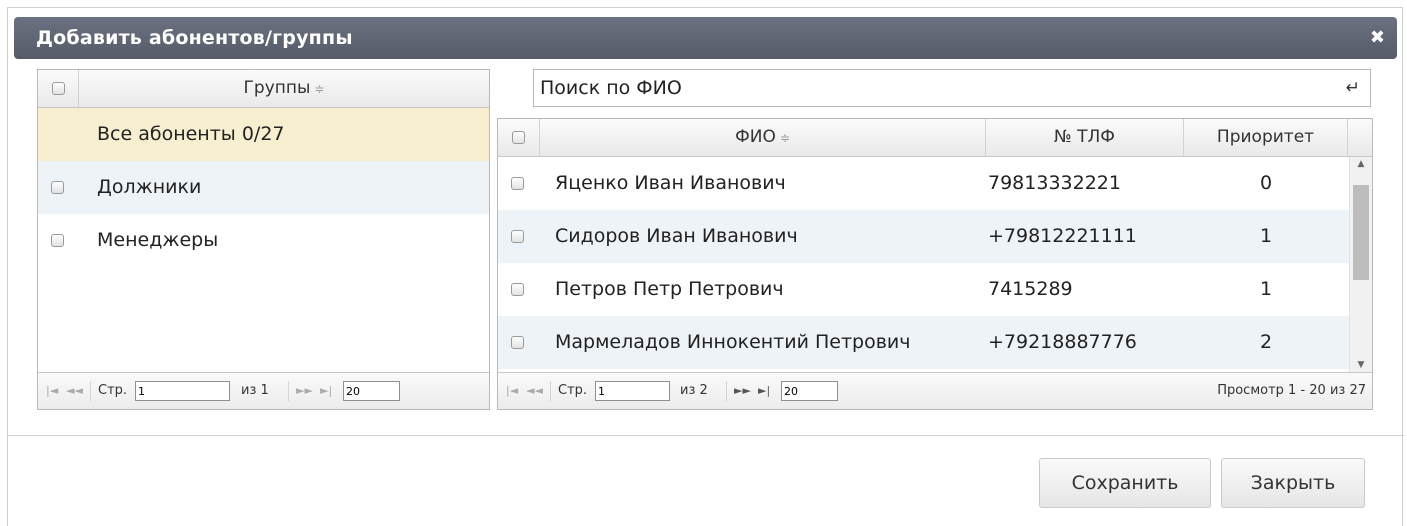 This screenshot has height=526, width=1407. I want to click on subscriber-phone: 7415289, so click(1030, 289).